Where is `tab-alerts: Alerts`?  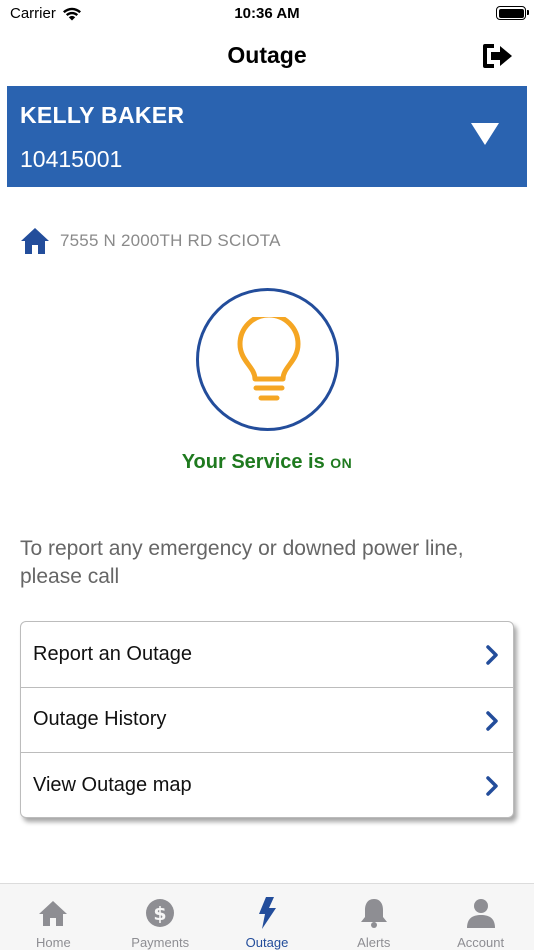 tab-alerts: Alerts is located at coordinates (373, 917).